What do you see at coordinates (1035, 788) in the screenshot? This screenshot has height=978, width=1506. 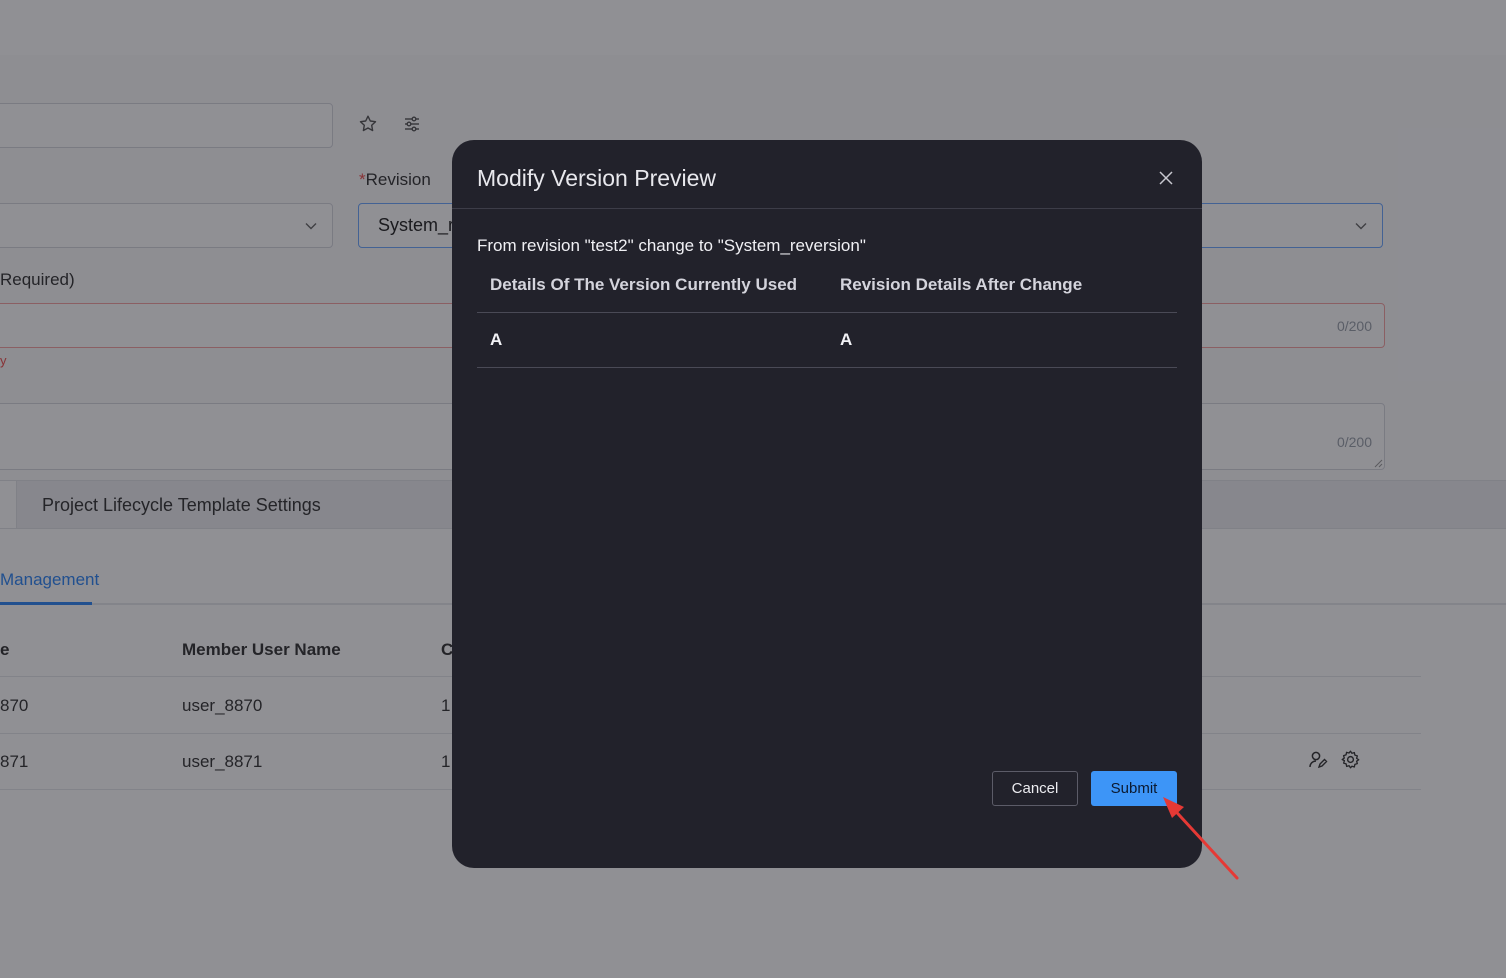 I see `cancel-button: Cancel` at bounding box center [1035, 788].